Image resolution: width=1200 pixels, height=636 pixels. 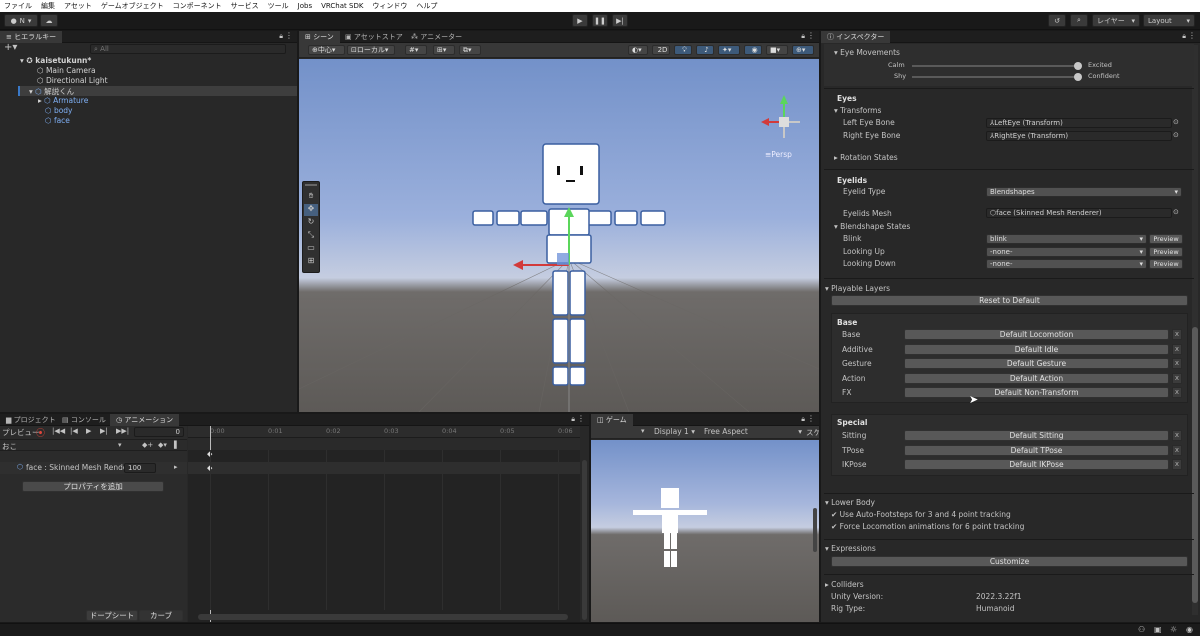 What do you see at coordinates (1036, 435) in the screenshot?
I see `layer-controller-button: Default Sitting` at bounding box center [1036, 435].